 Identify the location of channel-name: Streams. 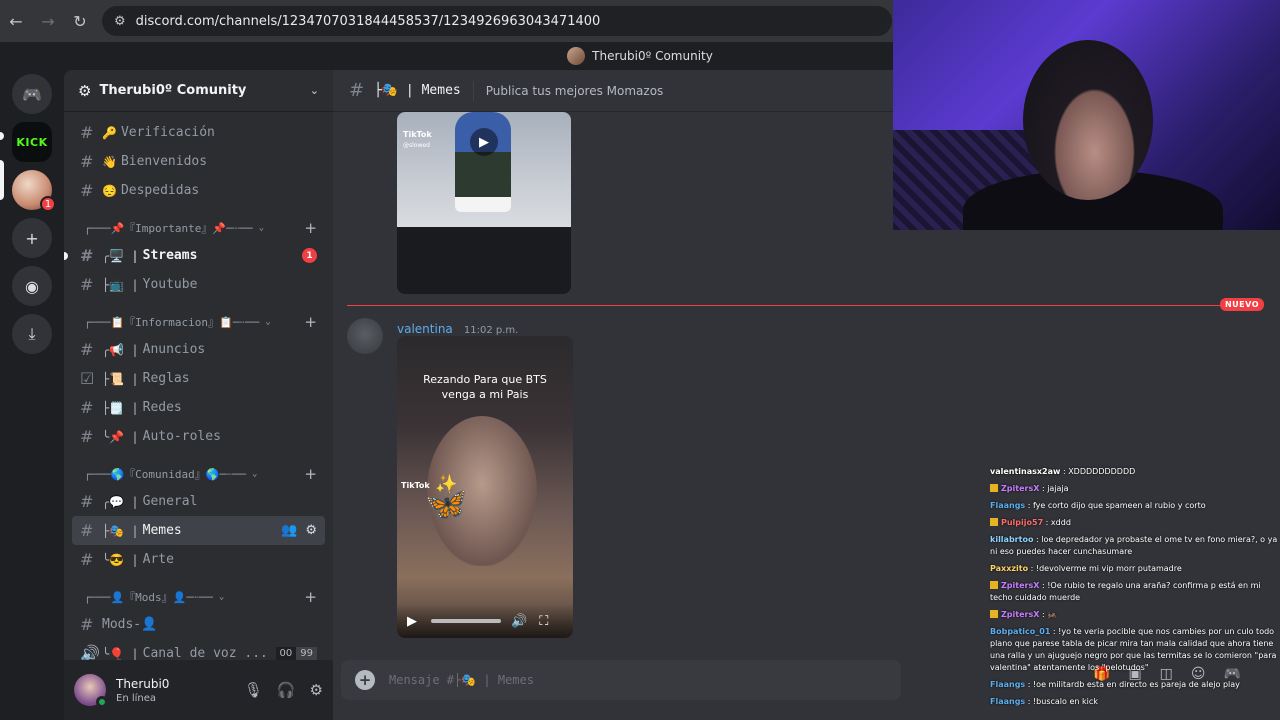
(170, 255).